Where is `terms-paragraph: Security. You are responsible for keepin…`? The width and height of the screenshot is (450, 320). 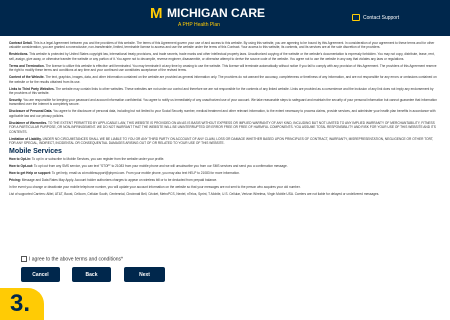 terms-paragraph: Security. You are responsible for keepin… is located at coordinates (223, 102).